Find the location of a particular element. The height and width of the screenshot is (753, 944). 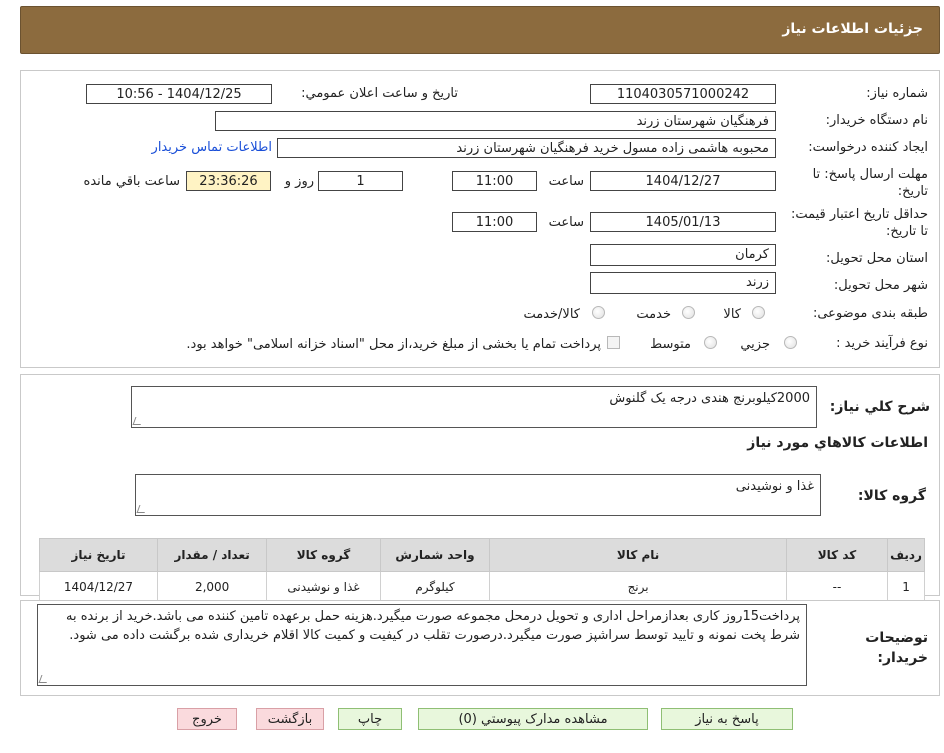

back-button: بازگشت is located at coordinates (290, 719).